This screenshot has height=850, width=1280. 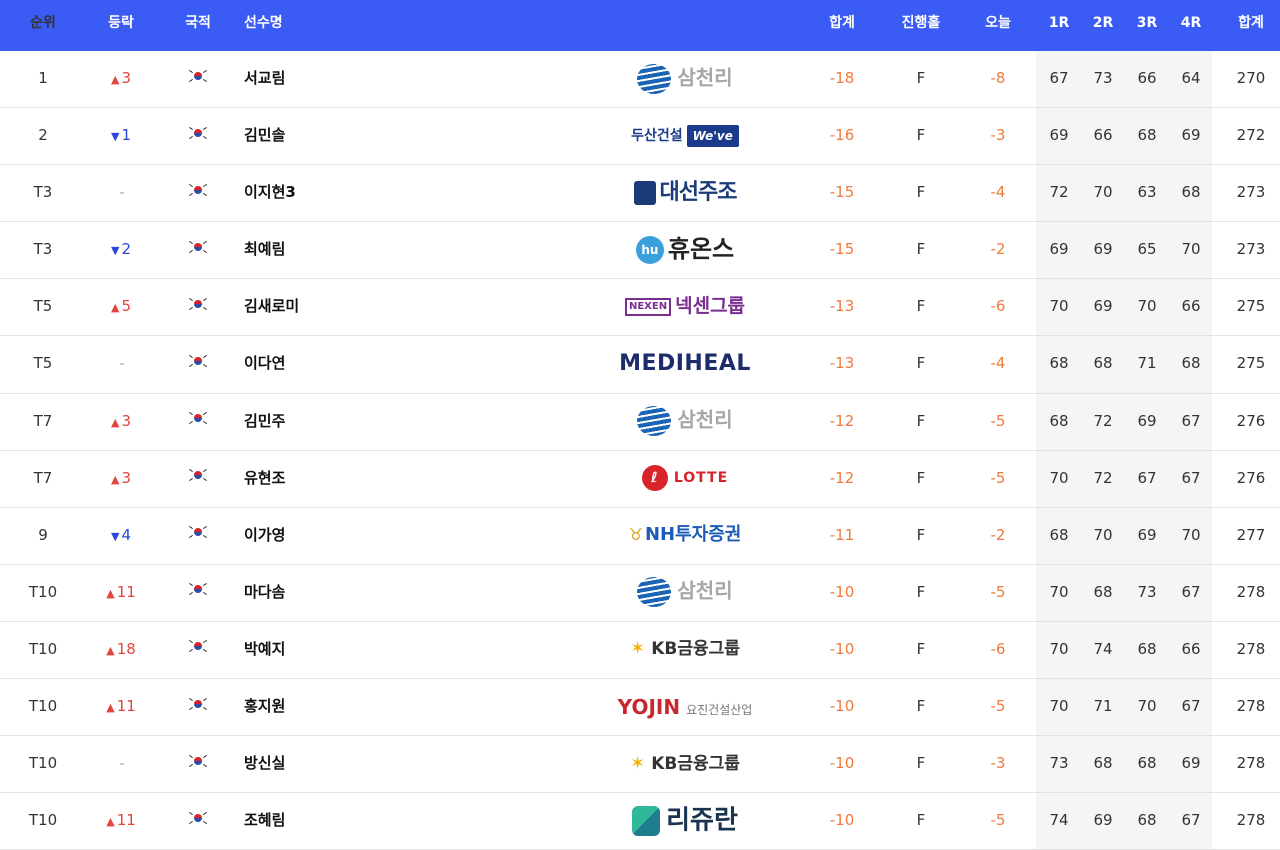 What do you see at coordinates (374, 250) in the screenshot?
I see `player-name: 최예림` at bounding box center [374, 250].